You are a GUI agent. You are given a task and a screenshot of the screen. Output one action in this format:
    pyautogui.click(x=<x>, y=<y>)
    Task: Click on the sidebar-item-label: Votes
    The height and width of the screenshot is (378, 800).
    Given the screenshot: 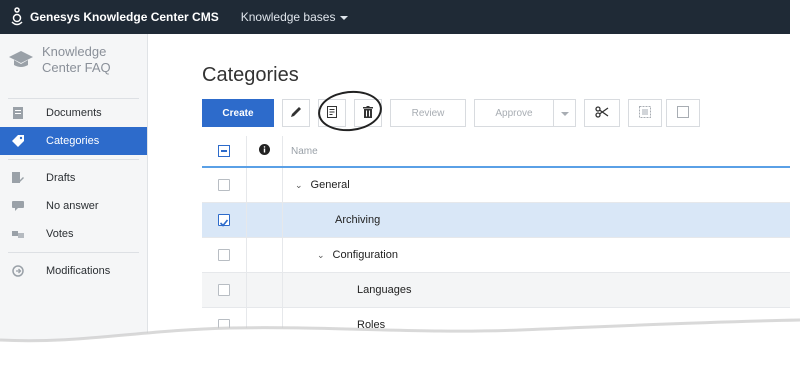 What is the action you would take?
    pyautogui.click(x=60, y=234)
    